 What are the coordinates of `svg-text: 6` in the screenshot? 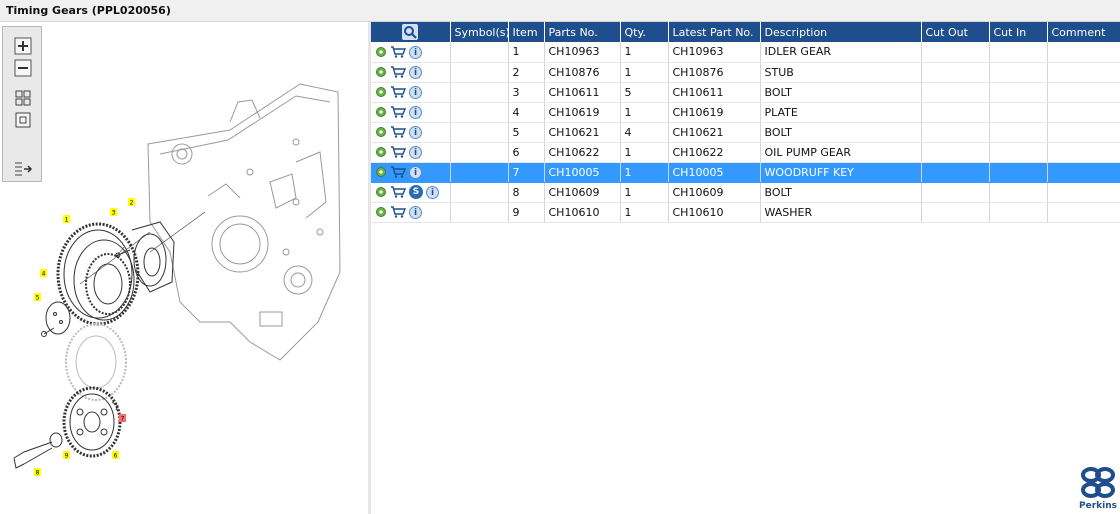 It's located at (116, 456).